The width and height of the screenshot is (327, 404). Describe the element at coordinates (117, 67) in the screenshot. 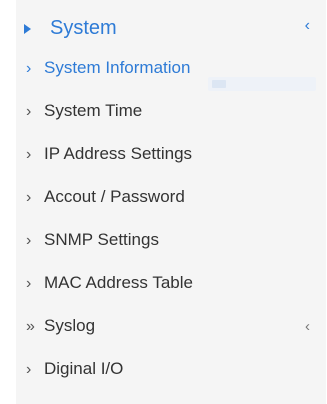

I see `sidebar-item-label: System Information` at that location.